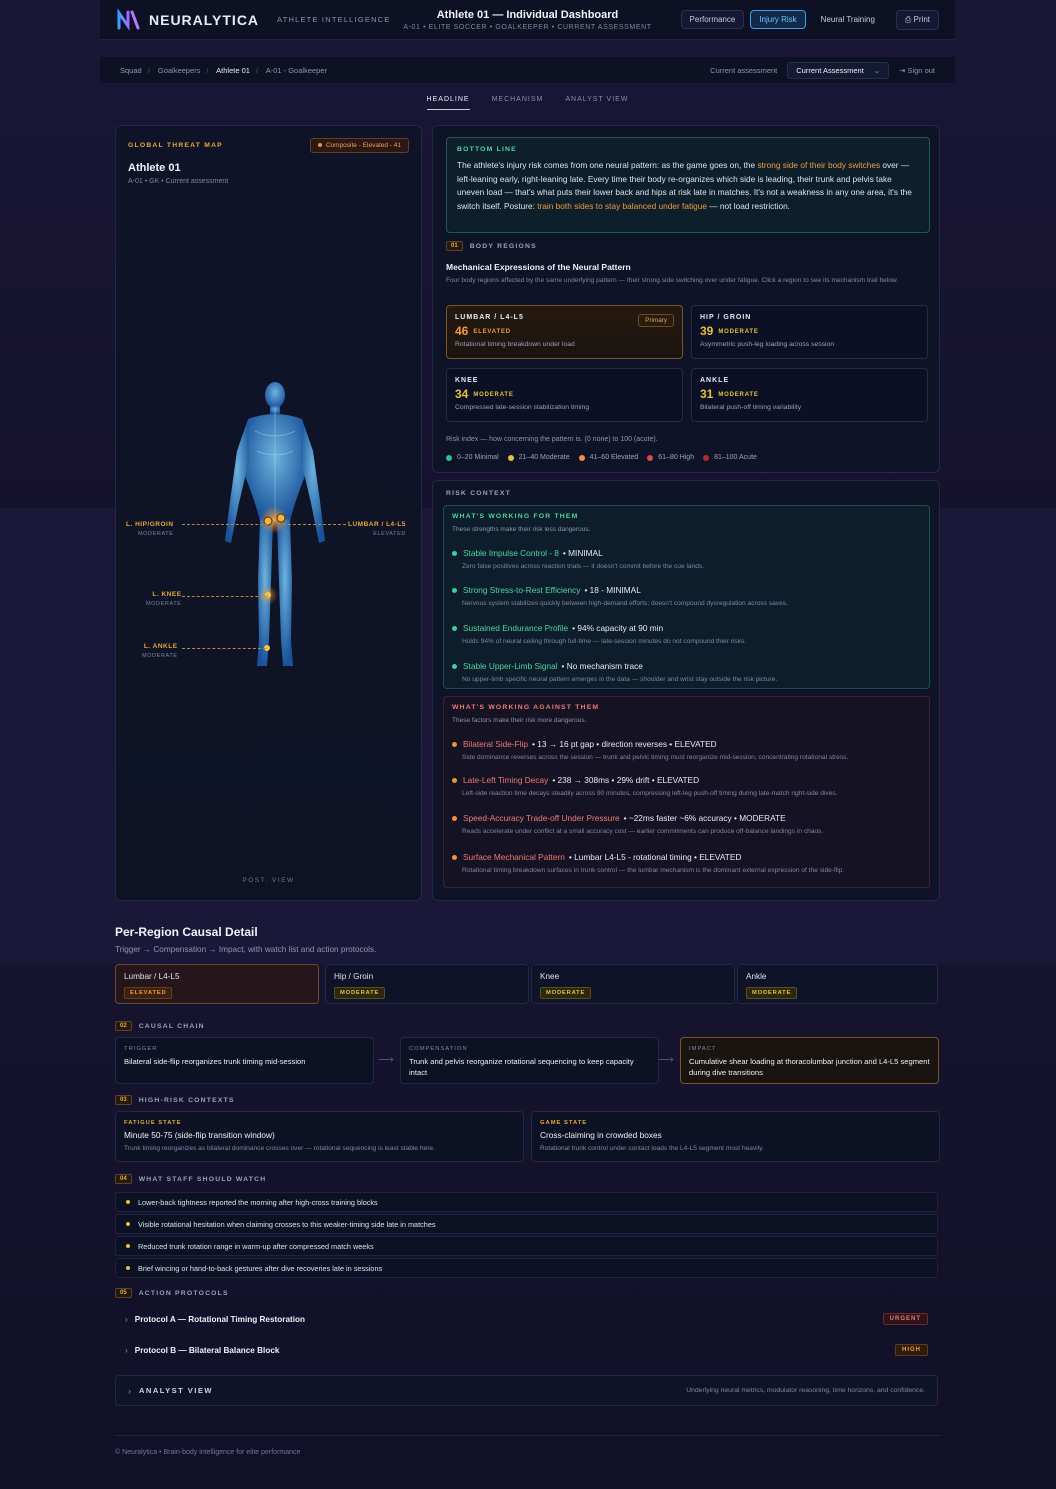  Describe the element at coordinates (334, 19) in the screenshot. I see `app-subtitle: ATHLETE INTELLIGENCE` at that location.